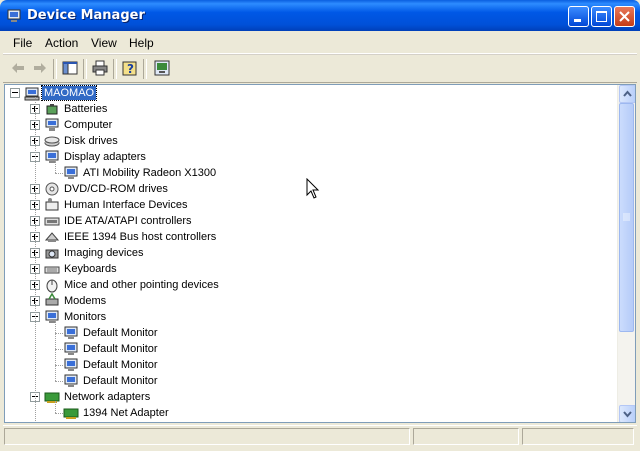  What do you see at coordinates (104, 43) in the screenshot?
I see `menu-view: View` at bounding box center [104, 43].